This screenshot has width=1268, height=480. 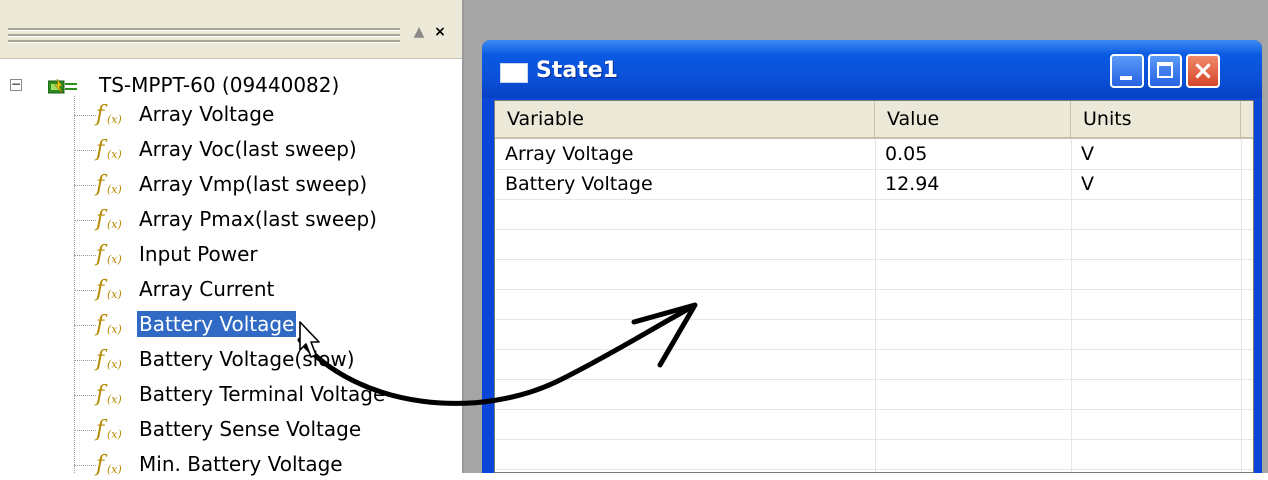 I want to click on device-icon, so click(x=62, y=86).